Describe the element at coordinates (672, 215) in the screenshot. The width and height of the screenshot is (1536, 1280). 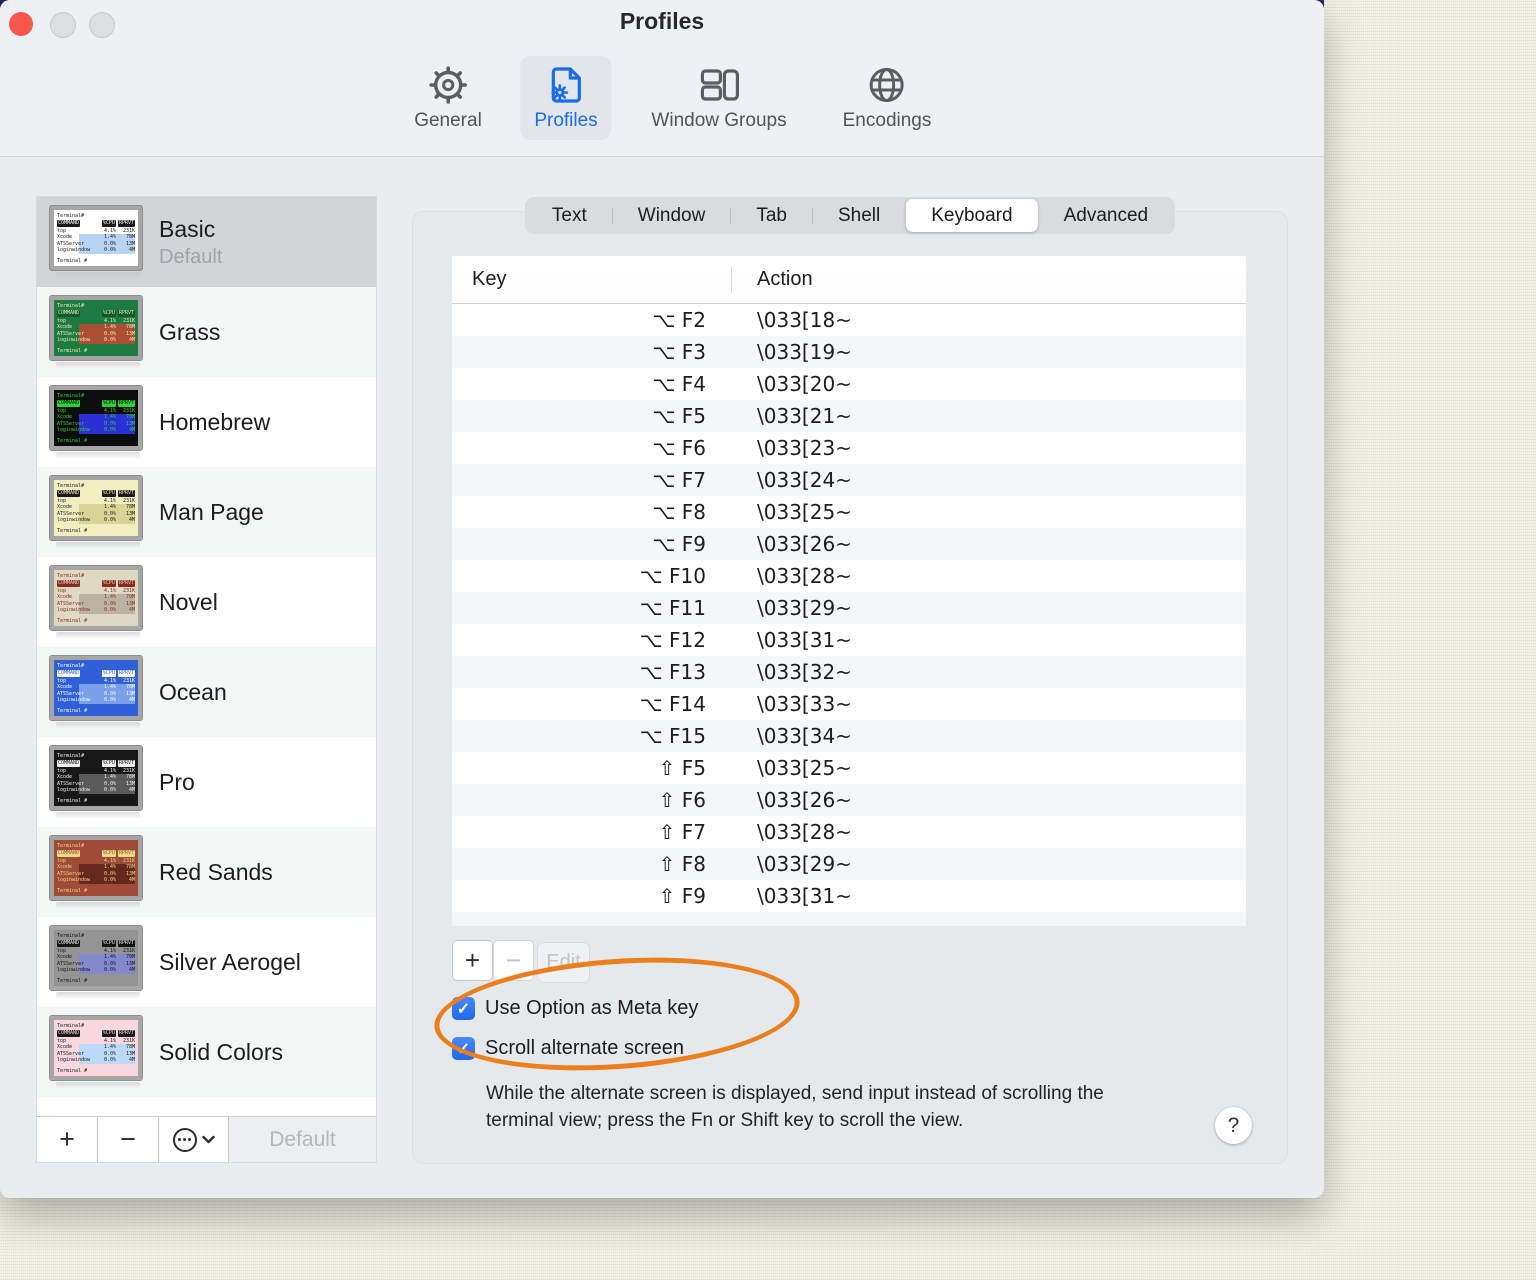
I see `tab-window: Window` at that location.